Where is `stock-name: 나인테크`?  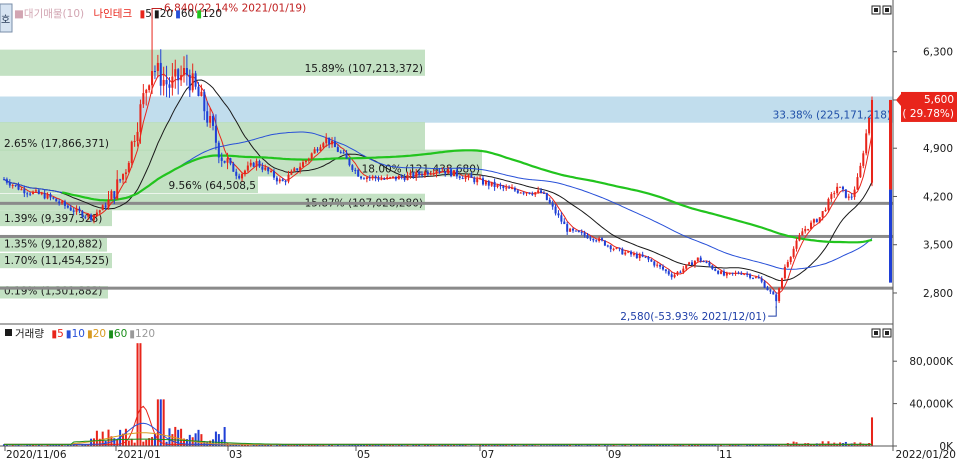
stock-name: 나인테크 is located at coordinates (112, 14).